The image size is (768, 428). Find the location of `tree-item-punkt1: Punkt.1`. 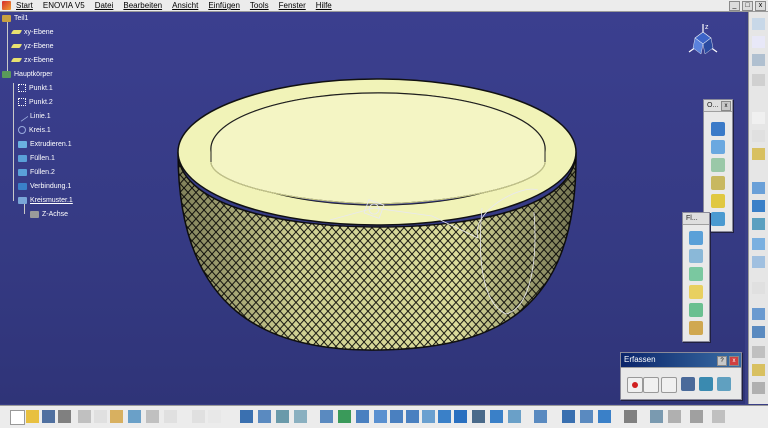

tree-item-punkt1: Punkt.1 is located at coordinates (35, 88).